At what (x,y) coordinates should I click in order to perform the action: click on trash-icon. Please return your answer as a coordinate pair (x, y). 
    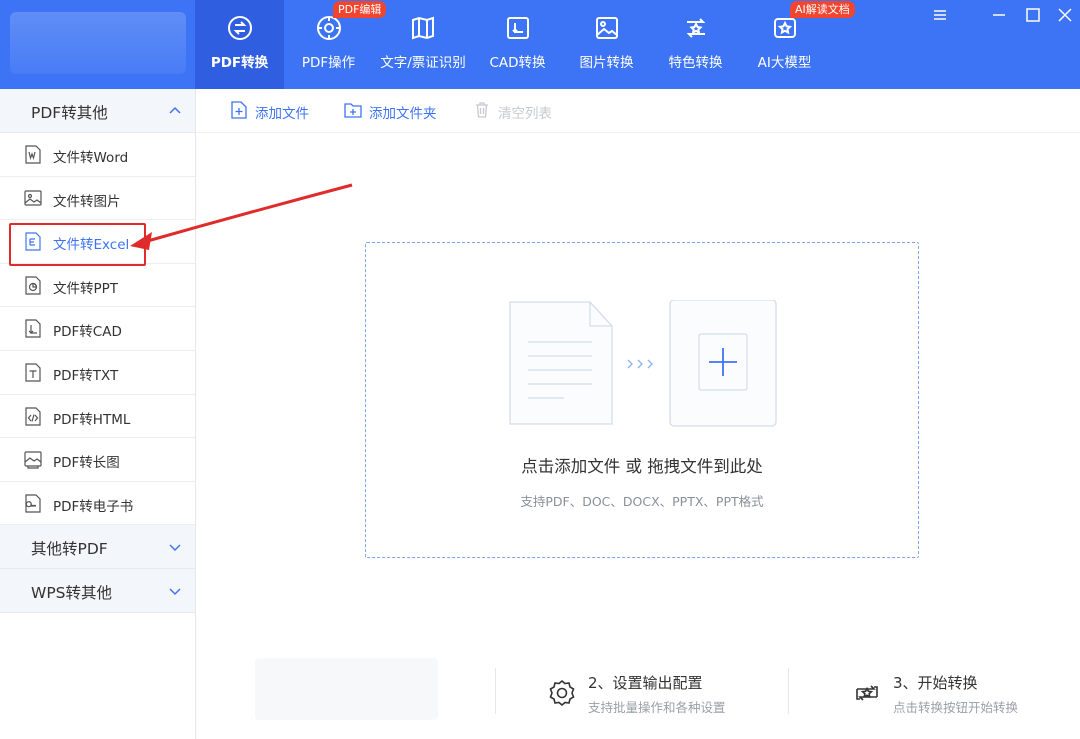
    Looking at the image, I should click on (482, 110).